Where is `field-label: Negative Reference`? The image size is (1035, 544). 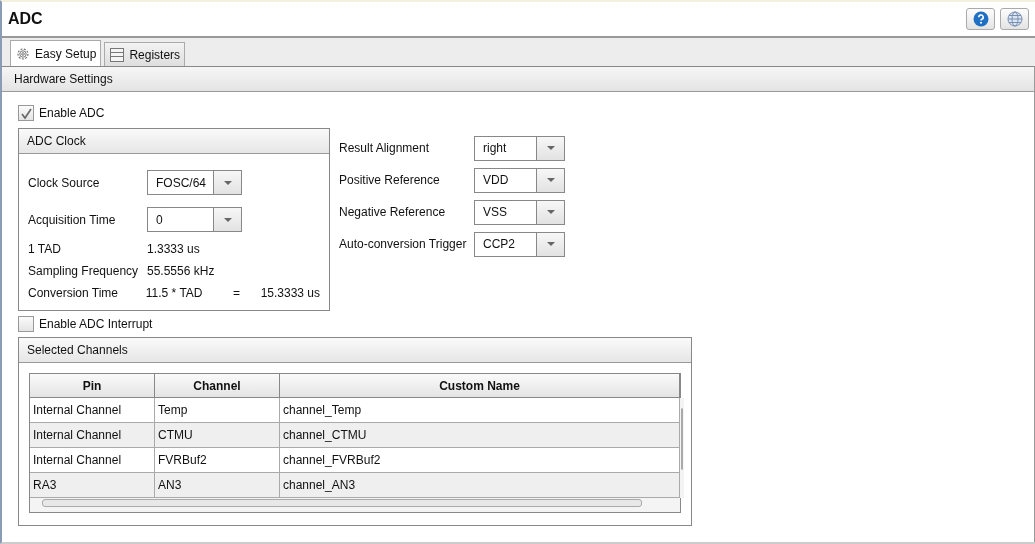
field-label: Negative Reference is located at coordinates (393, 212).